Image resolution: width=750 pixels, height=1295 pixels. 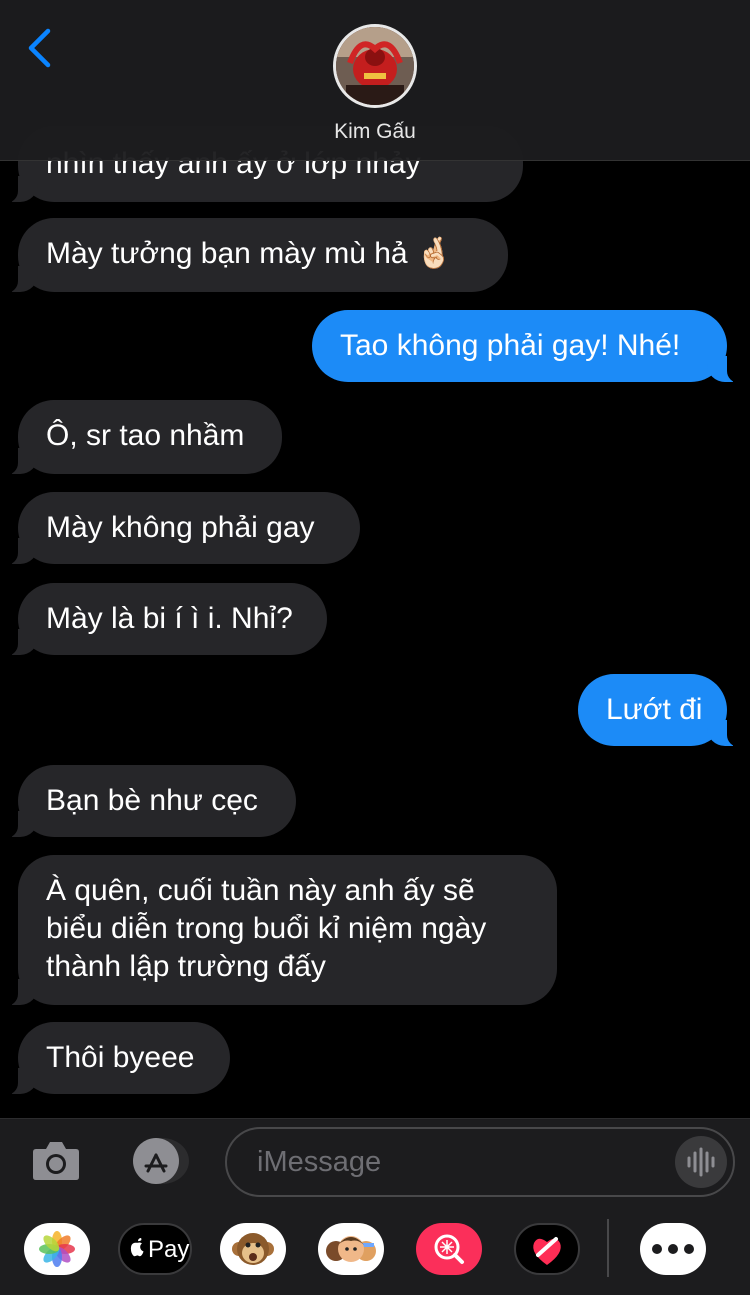 I want to click on app-store-icon, so click(x=158, y=1161).